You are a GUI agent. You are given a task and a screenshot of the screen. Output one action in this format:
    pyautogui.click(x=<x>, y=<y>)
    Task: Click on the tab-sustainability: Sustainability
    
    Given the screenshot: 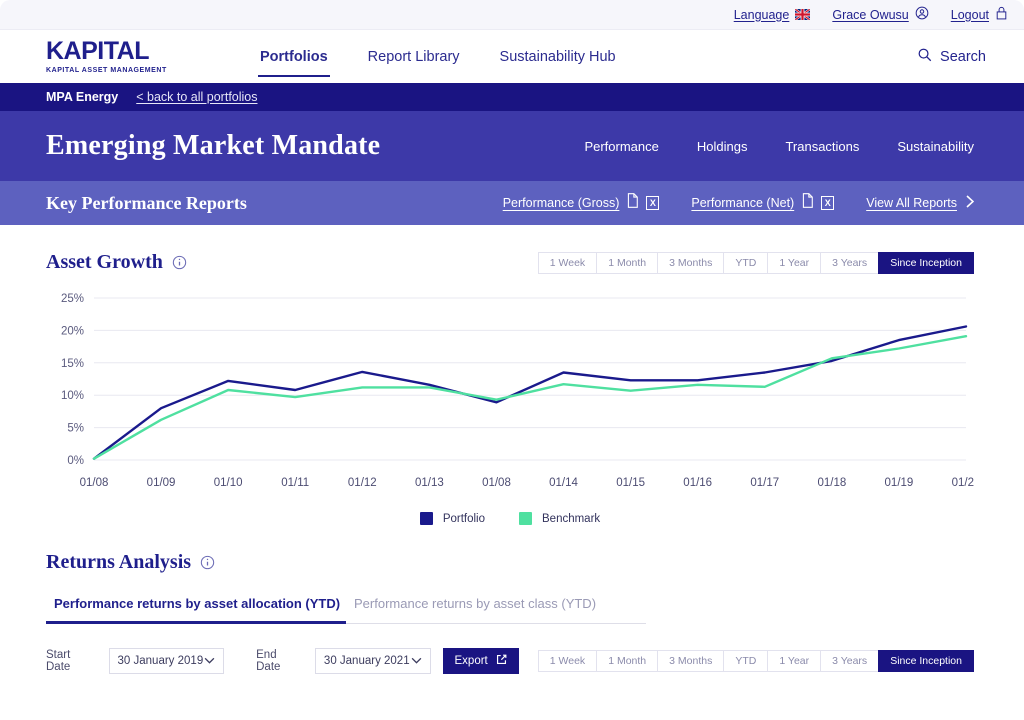 What is the action you would take?
    pyautogui.click(x=935, y=146)
    